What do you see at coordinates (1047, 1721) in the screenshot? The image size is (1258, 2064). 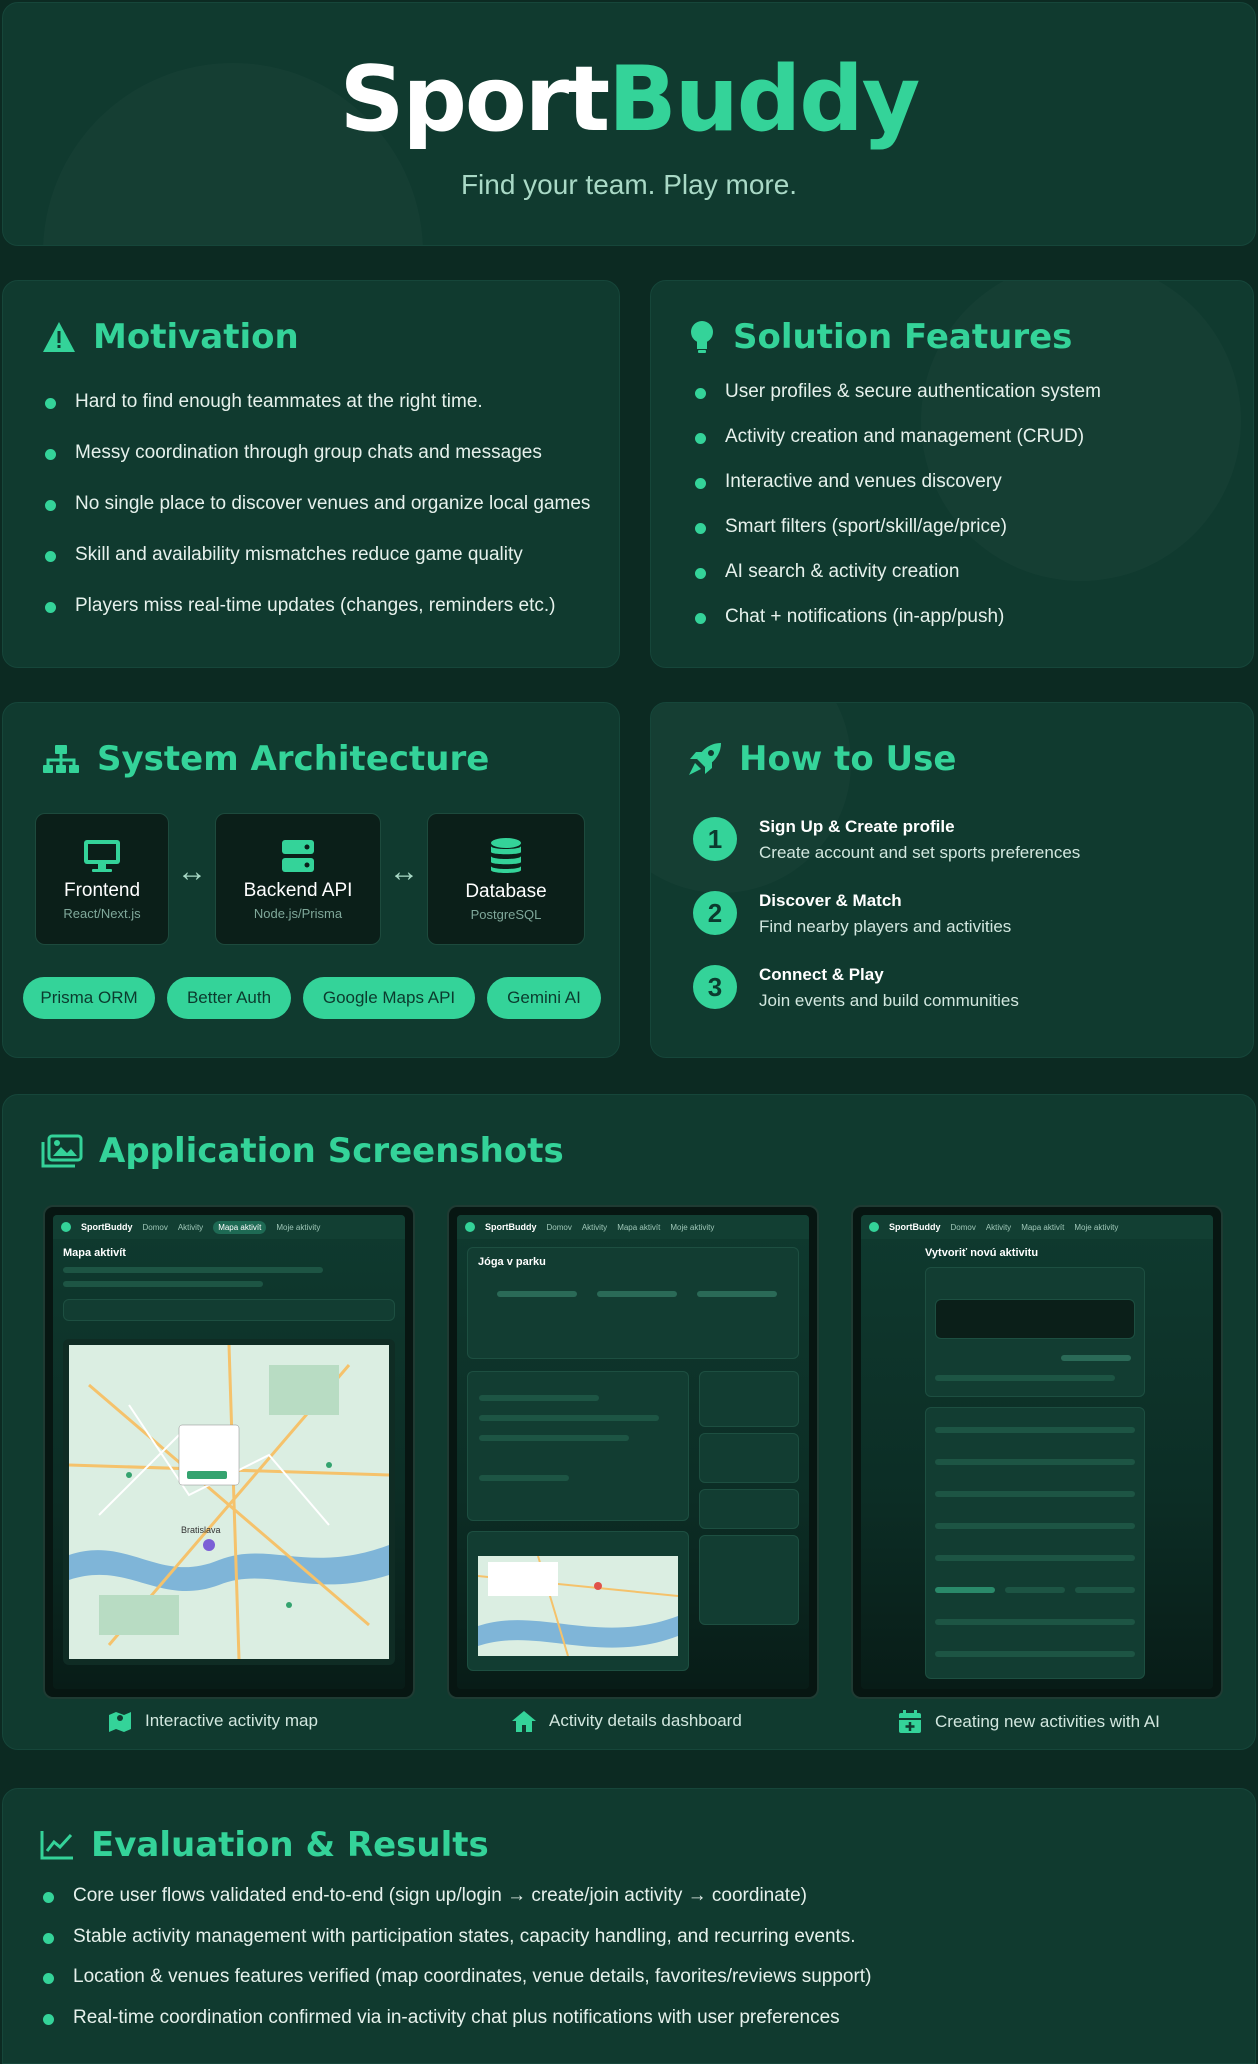 I see `caption-text: Creating new activities with AI` at bounding box center [1047, 1721].